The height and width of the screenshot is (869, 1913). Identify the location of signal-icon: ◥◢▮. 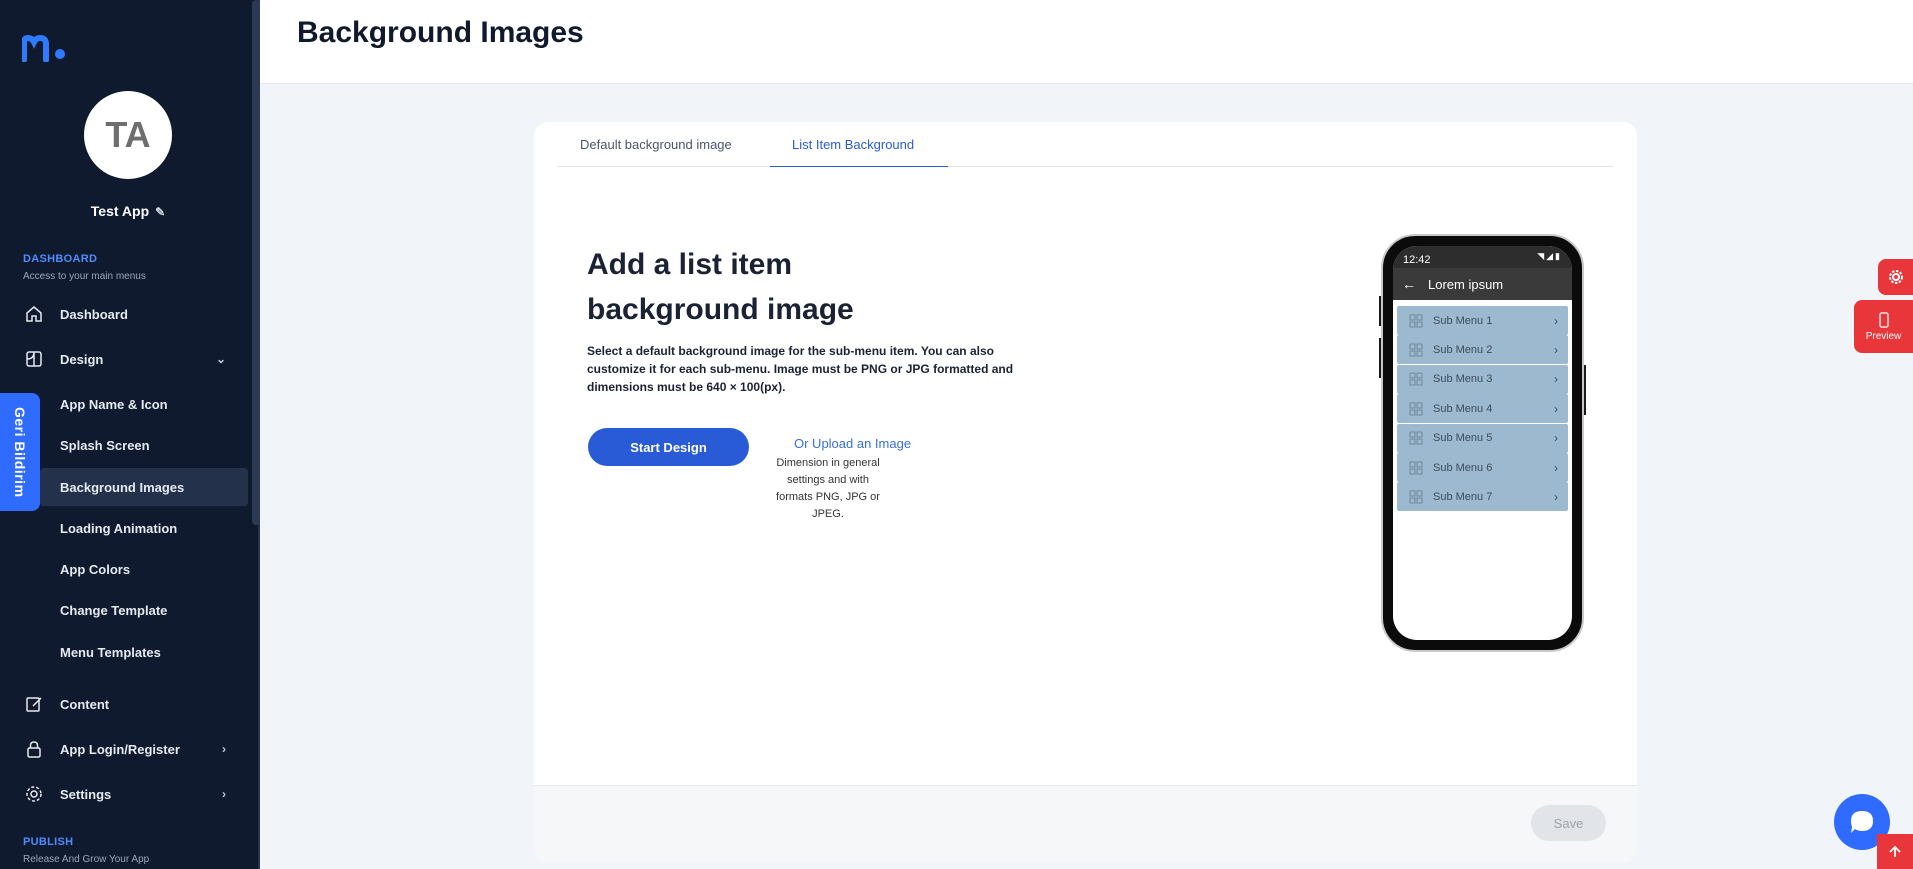
(1549, 256).